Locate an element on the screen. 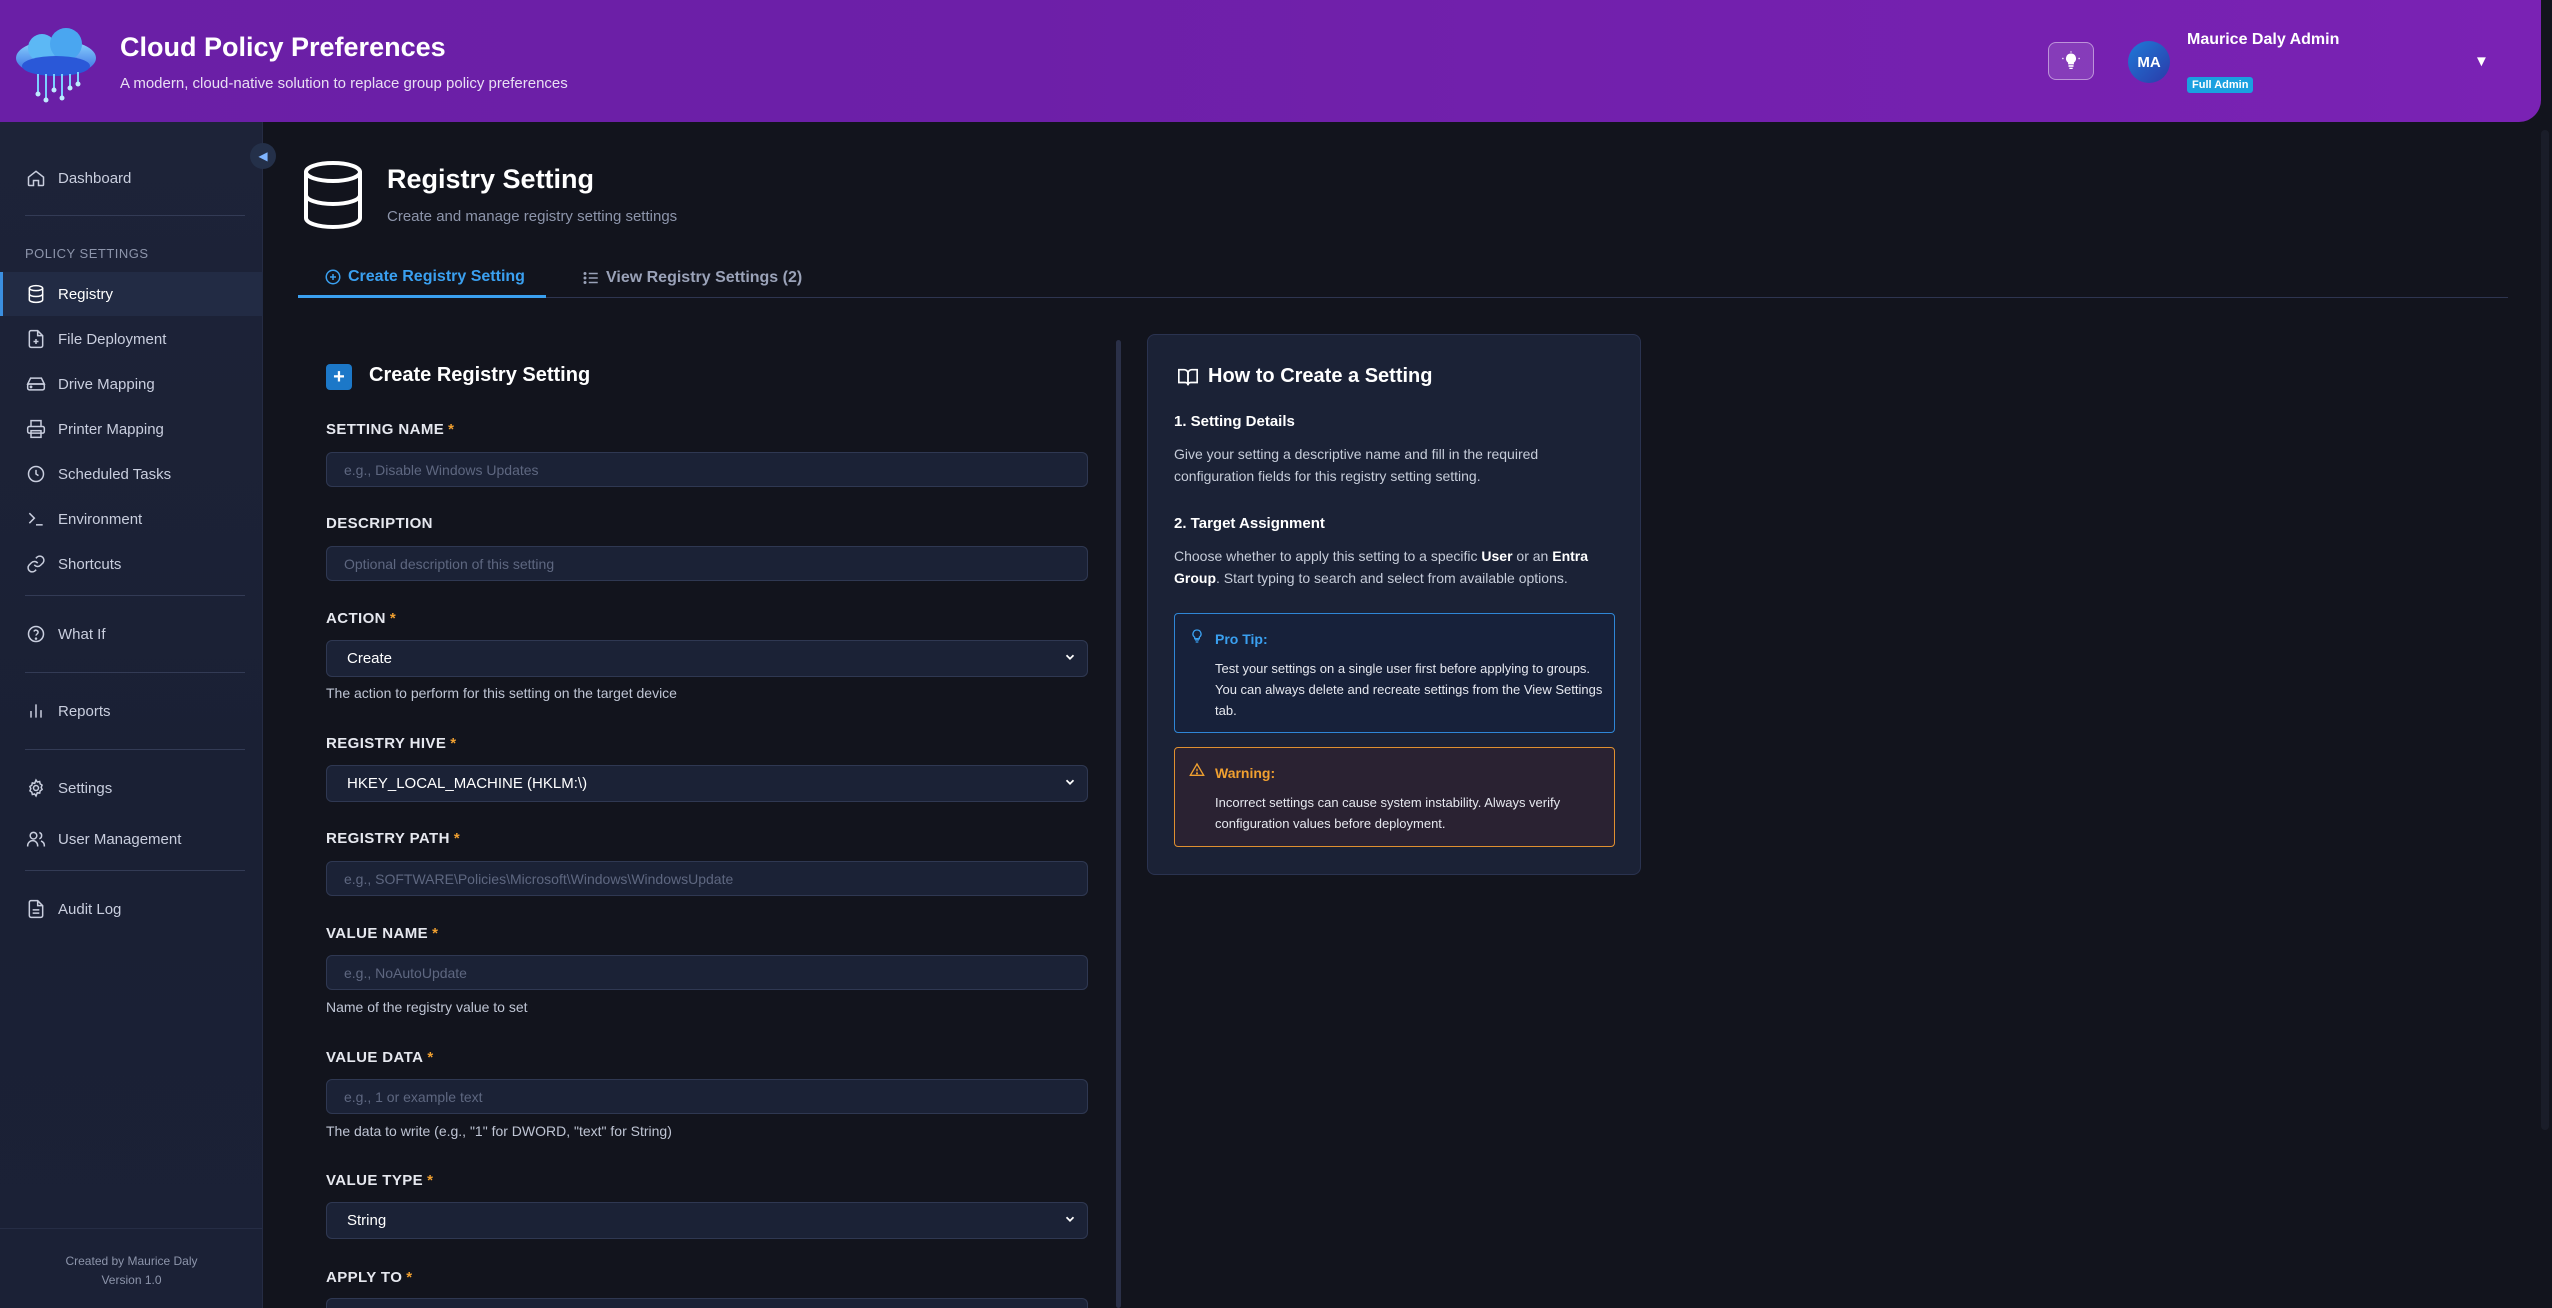  plus-circle-icon is located at coordinates (333, 276).